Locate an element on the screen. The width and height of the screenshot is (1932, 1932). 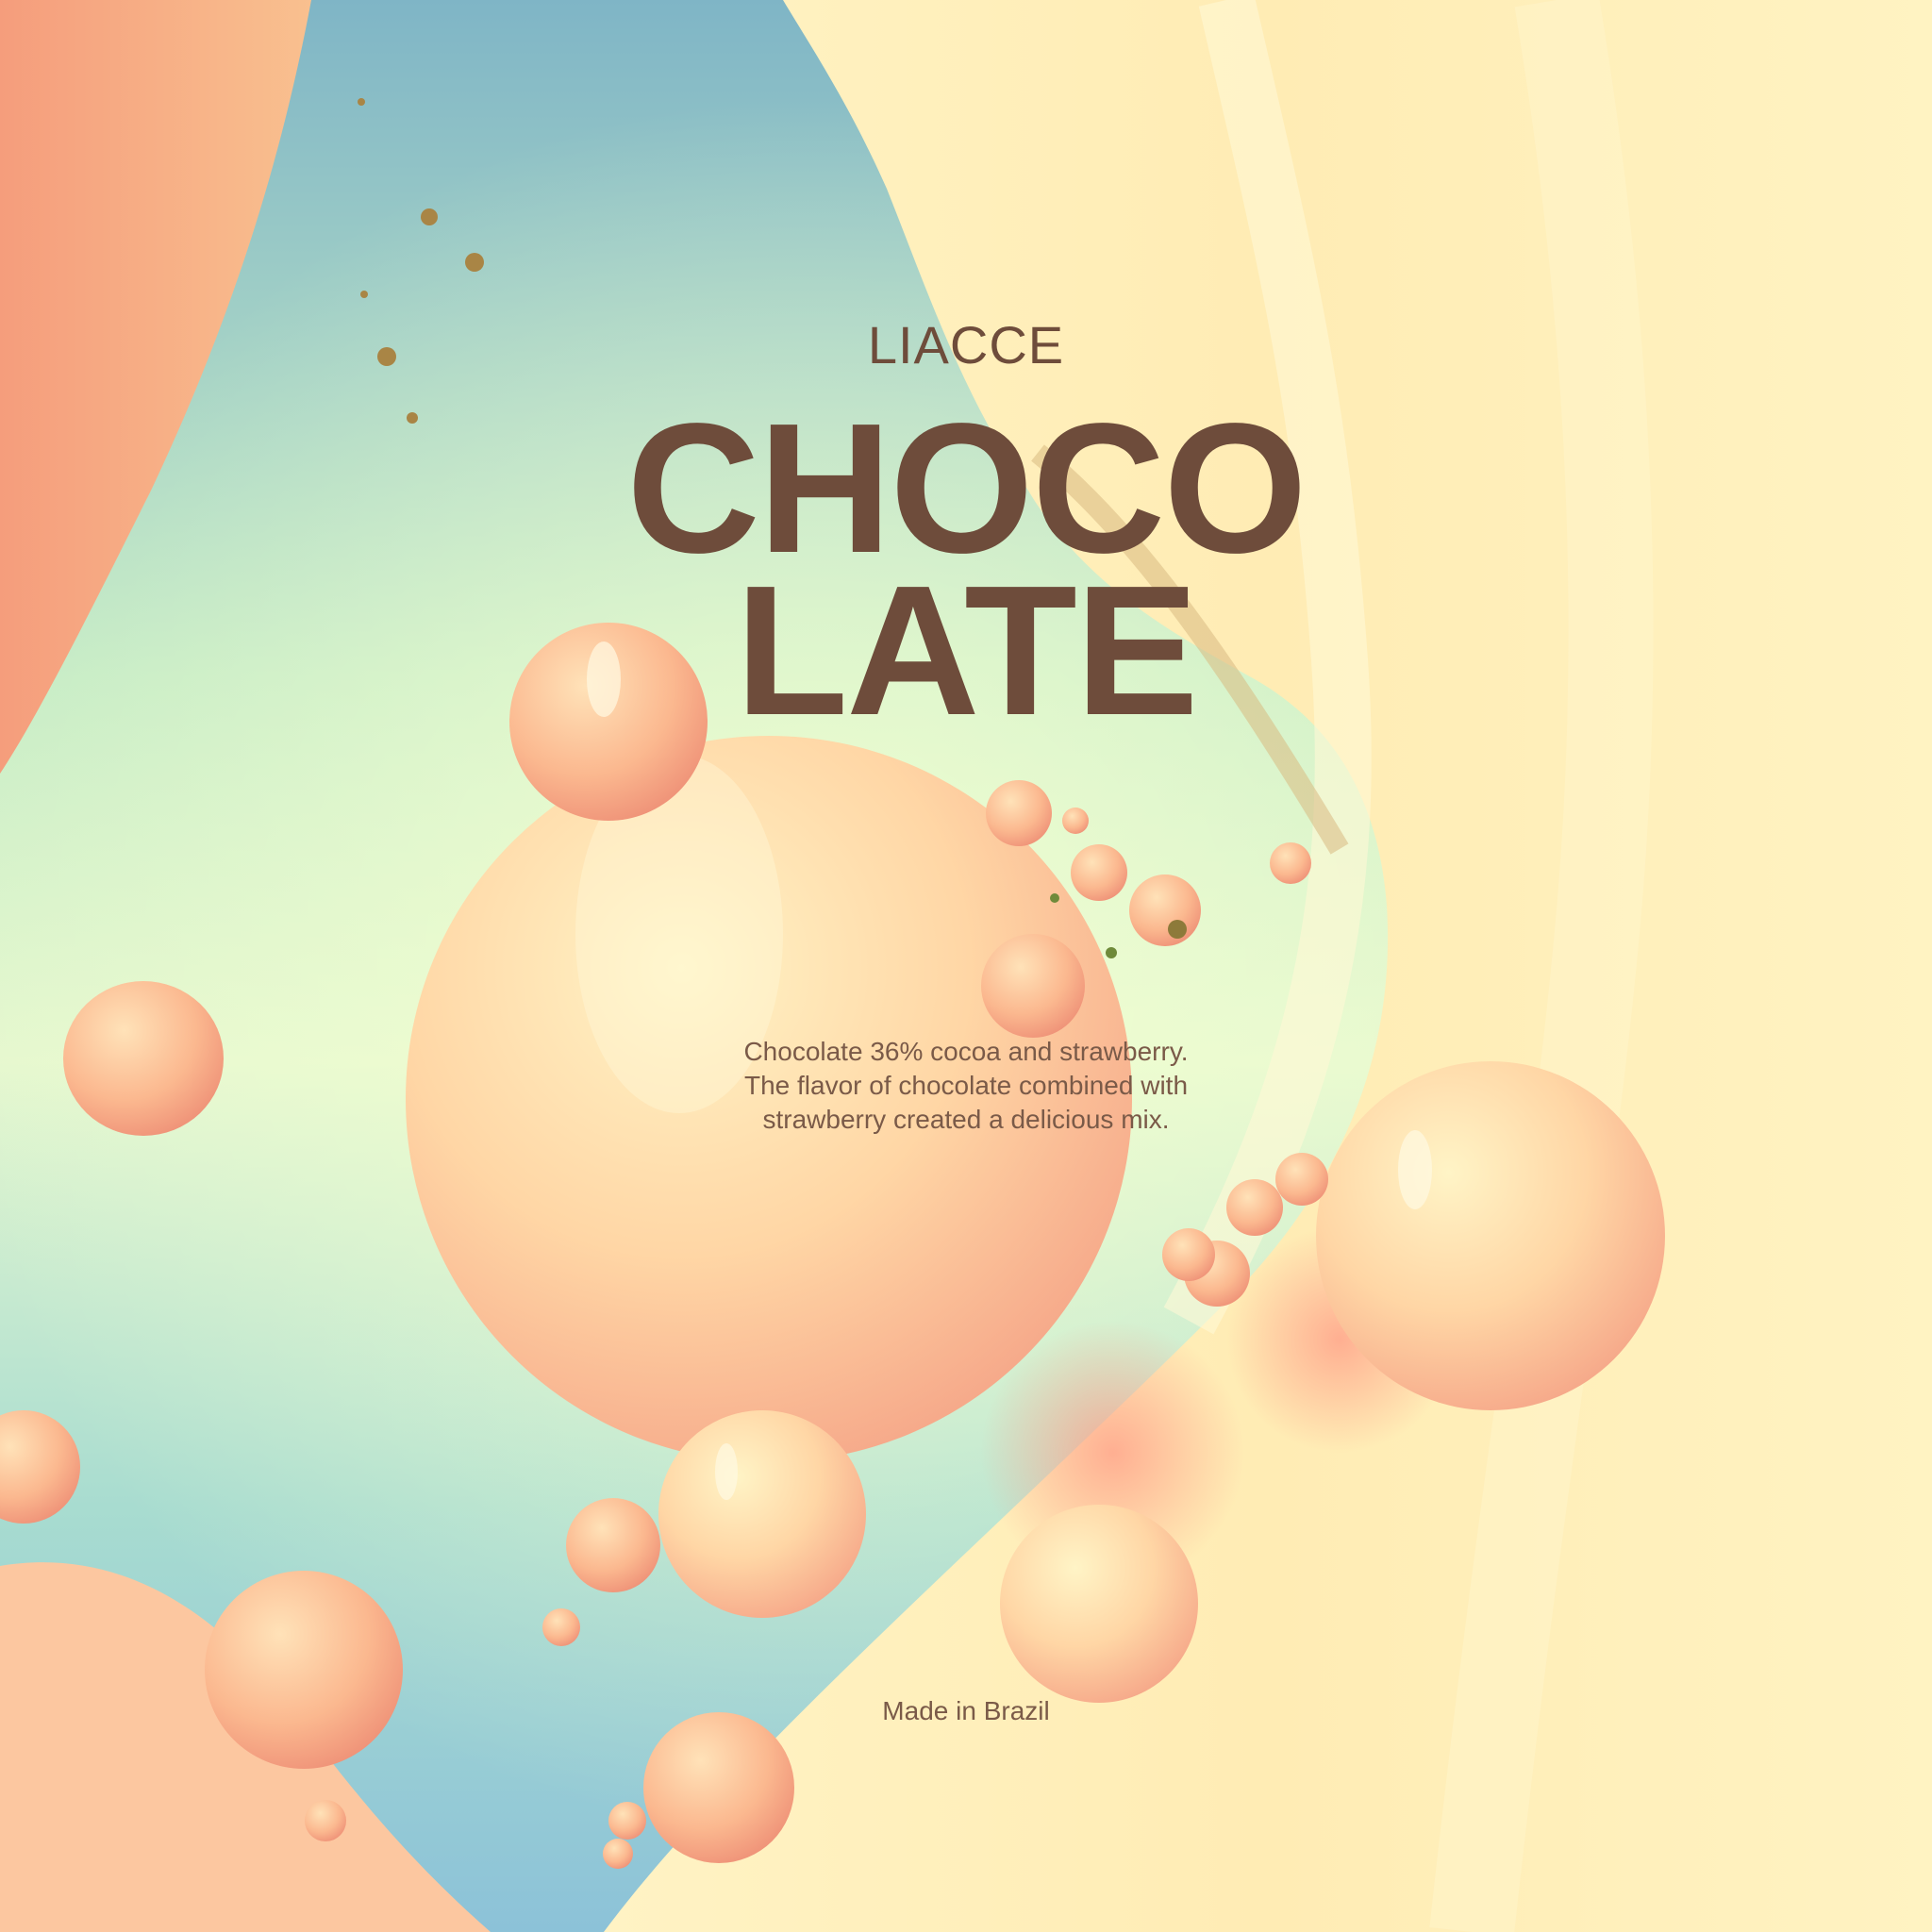
product-title-line-1: CHOCO is located at coordinates (967, 488).